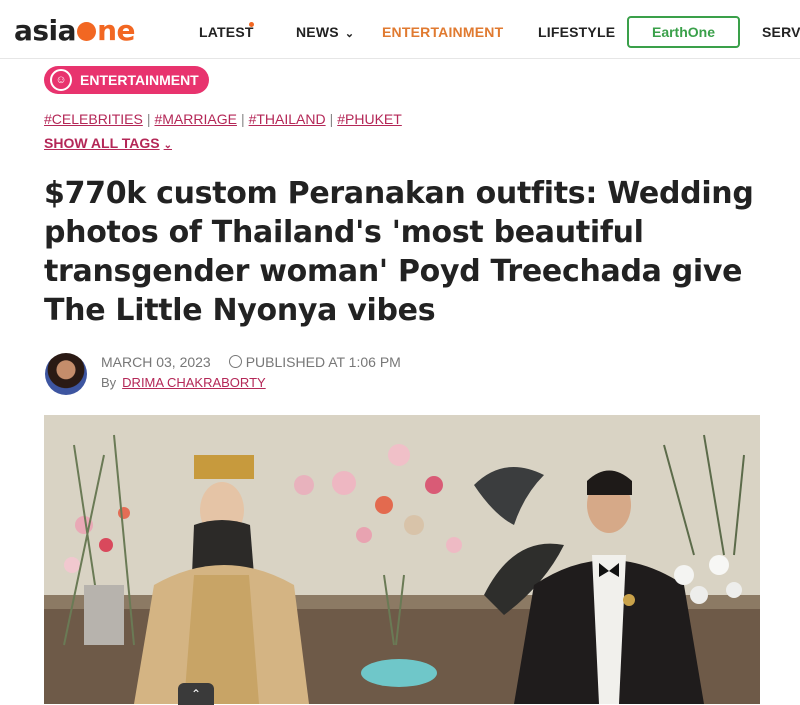  Describe the element at coordinates (126, 80) in the screenshot. I see `category-badge: ☺ ENTERTAINMENT` at that location.